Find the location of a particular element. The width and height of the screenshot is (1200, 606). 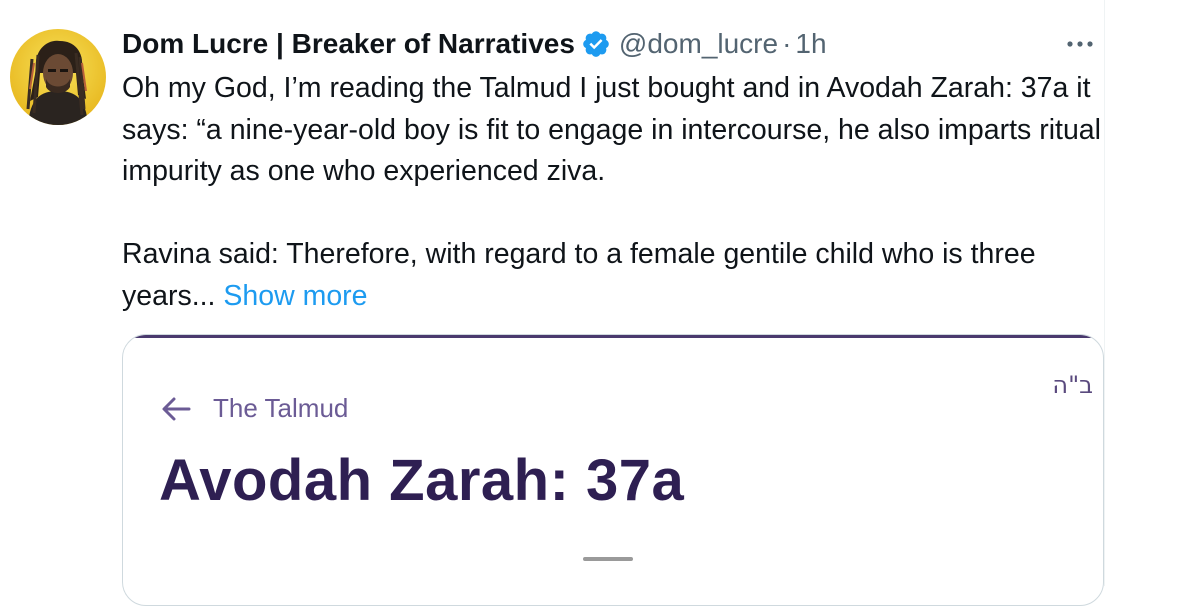

column-divider is located at coordinates (1104, 293).